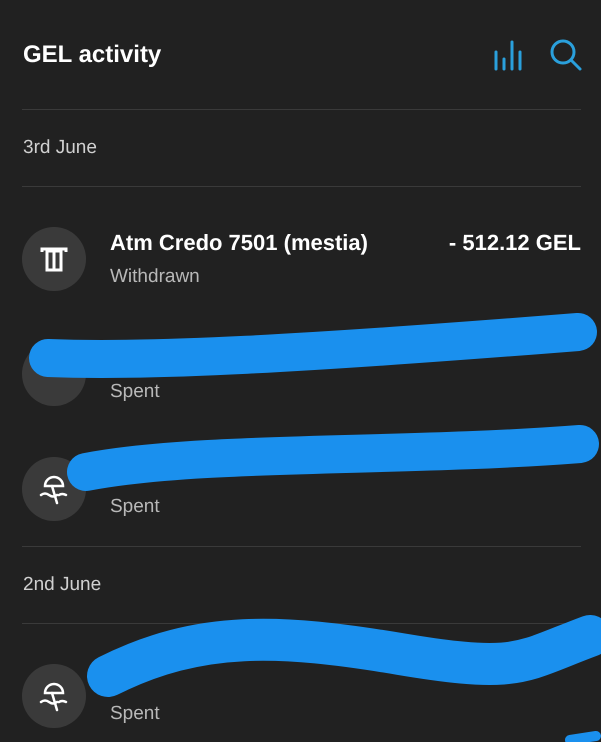 This screenshot has width=601, height=742. What do you see at coordinates (566, 55) in the screenshot?
I see `search-icon` at bounding box center [566, 55].